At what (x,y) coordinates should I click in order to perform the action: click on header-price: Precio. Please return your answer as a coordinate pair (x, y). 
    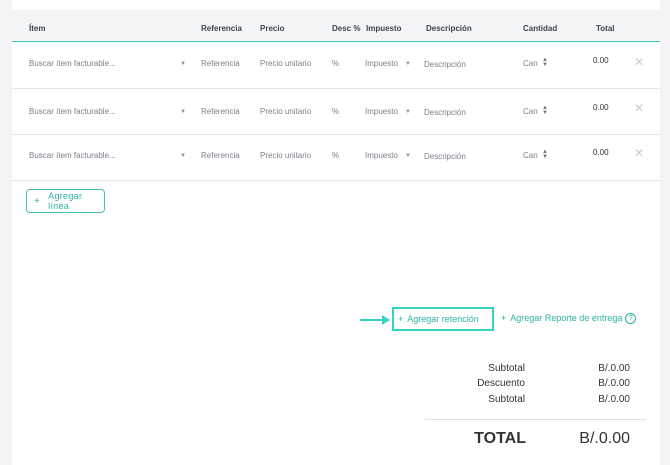
    Looking at the image, I should click on (272, 28).